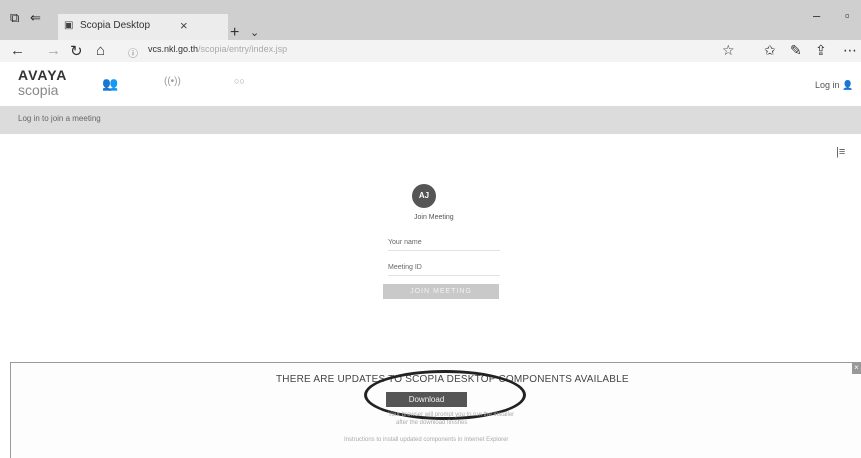 This screenshot has height=458, width=861. I want to click on logo-brand: AVAYA, so click(43, 75).